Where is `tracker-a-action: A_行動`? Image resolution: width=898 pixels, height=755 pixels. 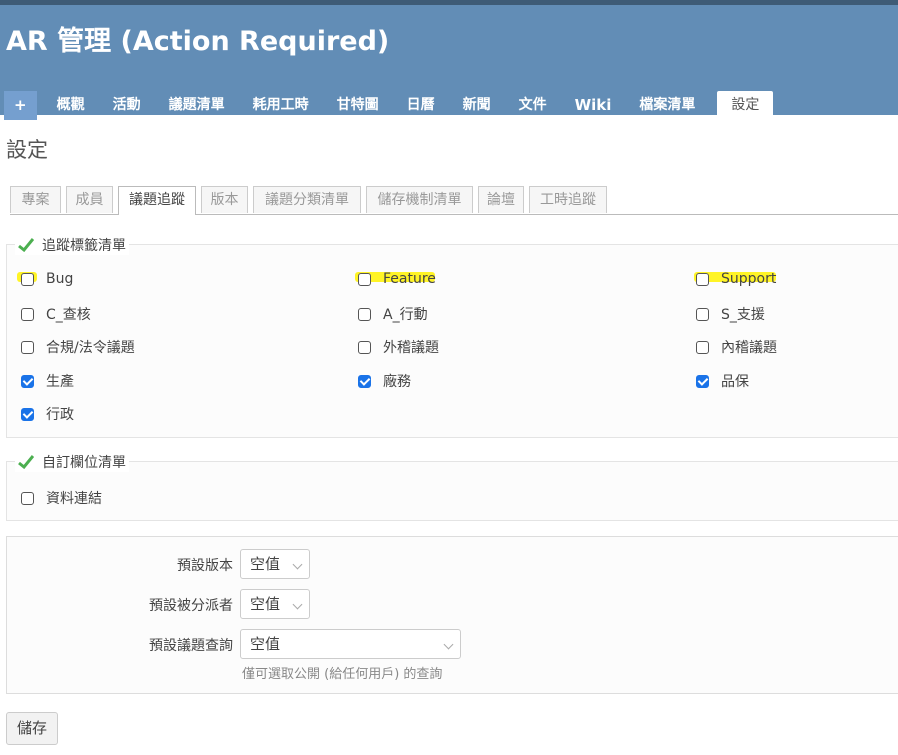
tracker-a-action: A_行動 is located at coordinates (393, 314).